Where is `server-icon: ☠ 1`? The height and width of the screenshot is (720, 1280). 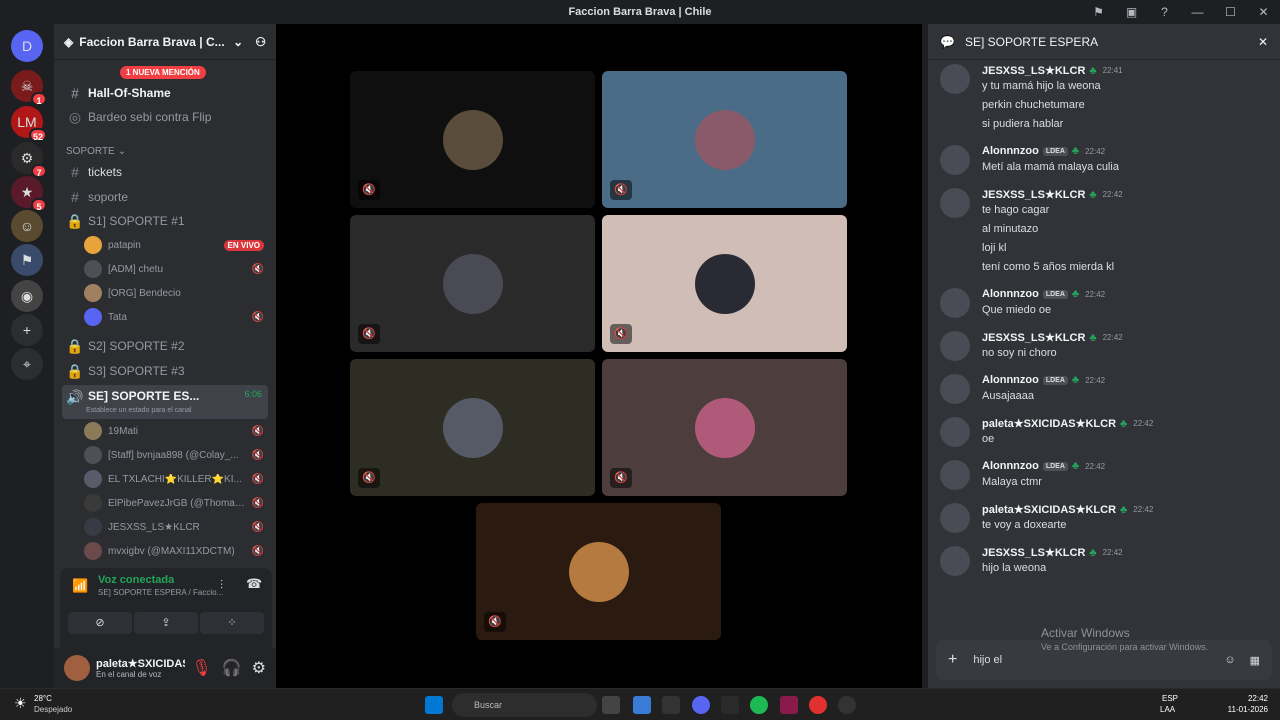 server-icon: ☠ 1 is located at coordinates (29, 88).